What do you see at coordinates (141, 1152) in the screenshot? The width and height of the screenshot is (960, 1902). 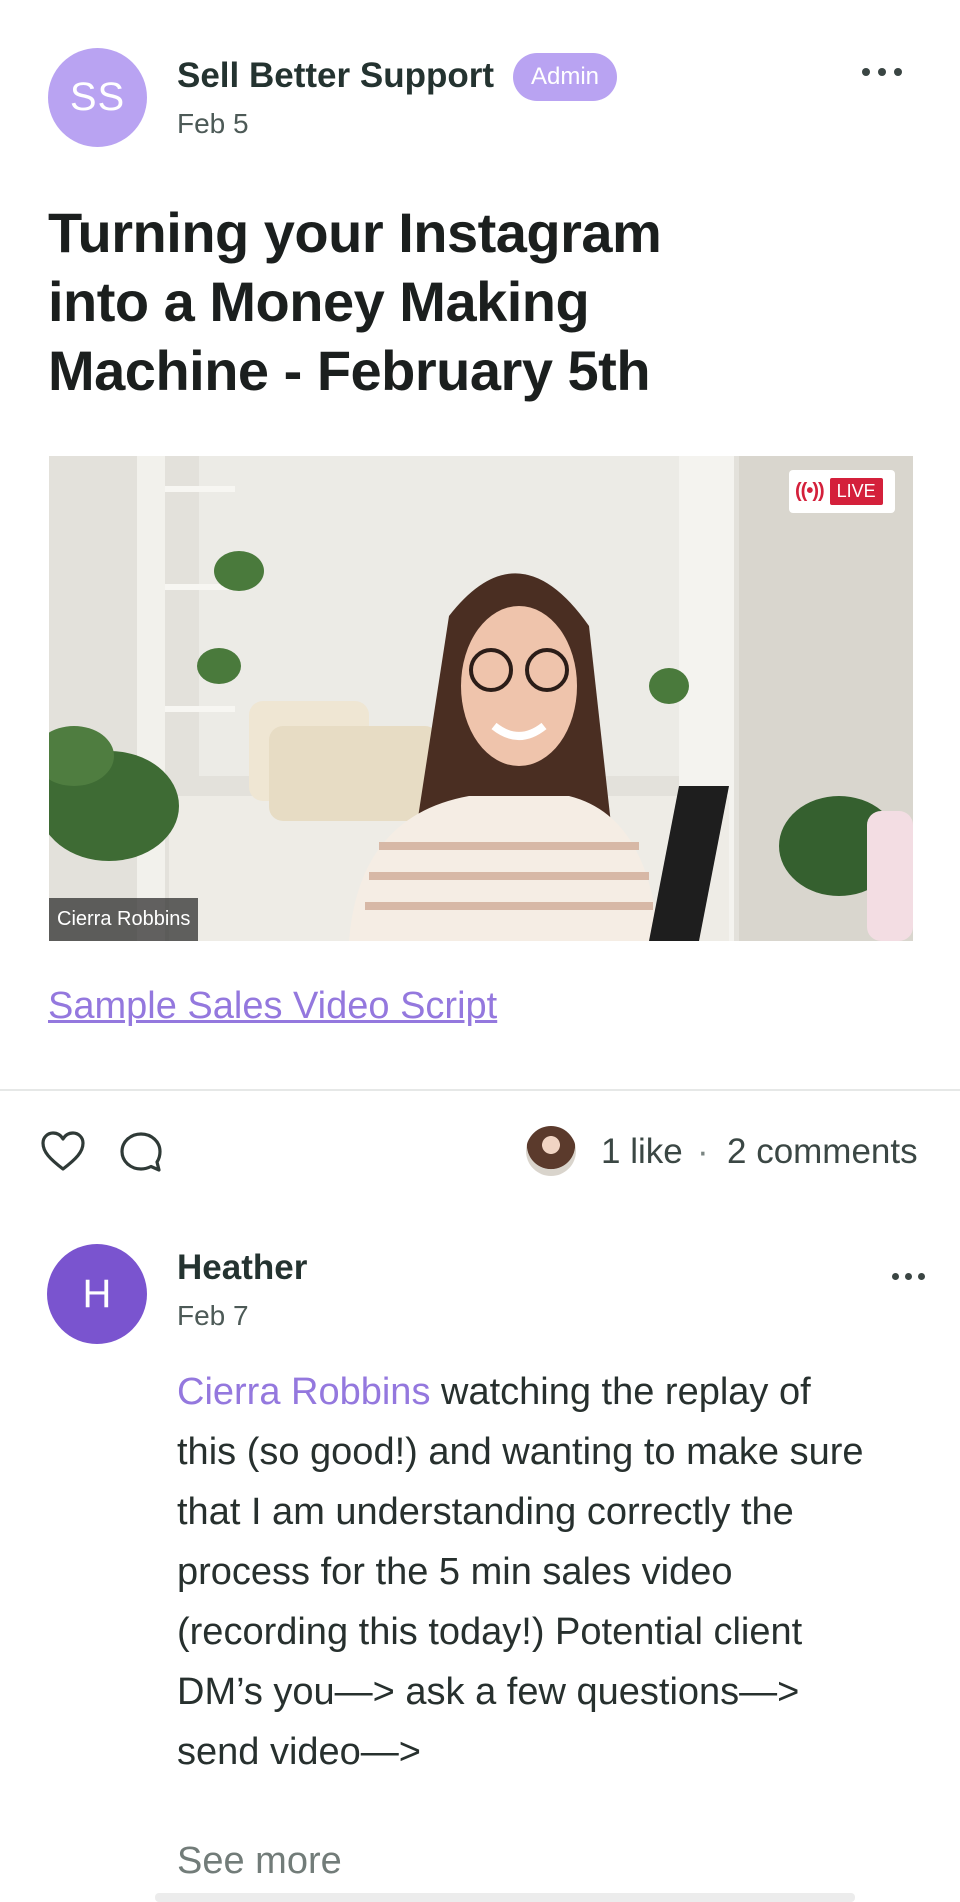 I see `comment-icon` at bounding box center [141, 1152].